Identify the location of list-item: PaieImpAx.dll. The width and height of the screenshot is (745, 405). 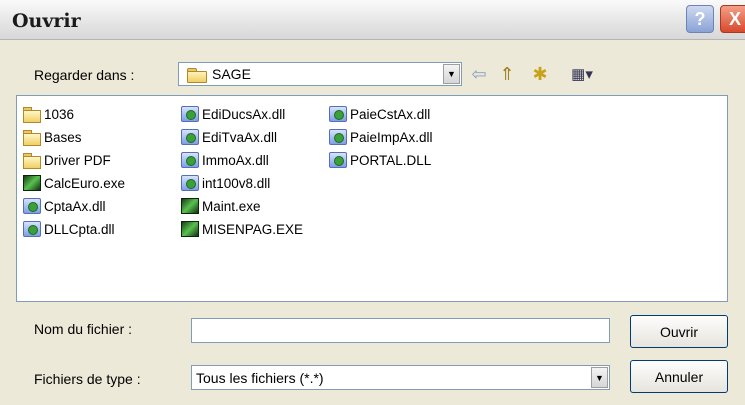
(381, 137).